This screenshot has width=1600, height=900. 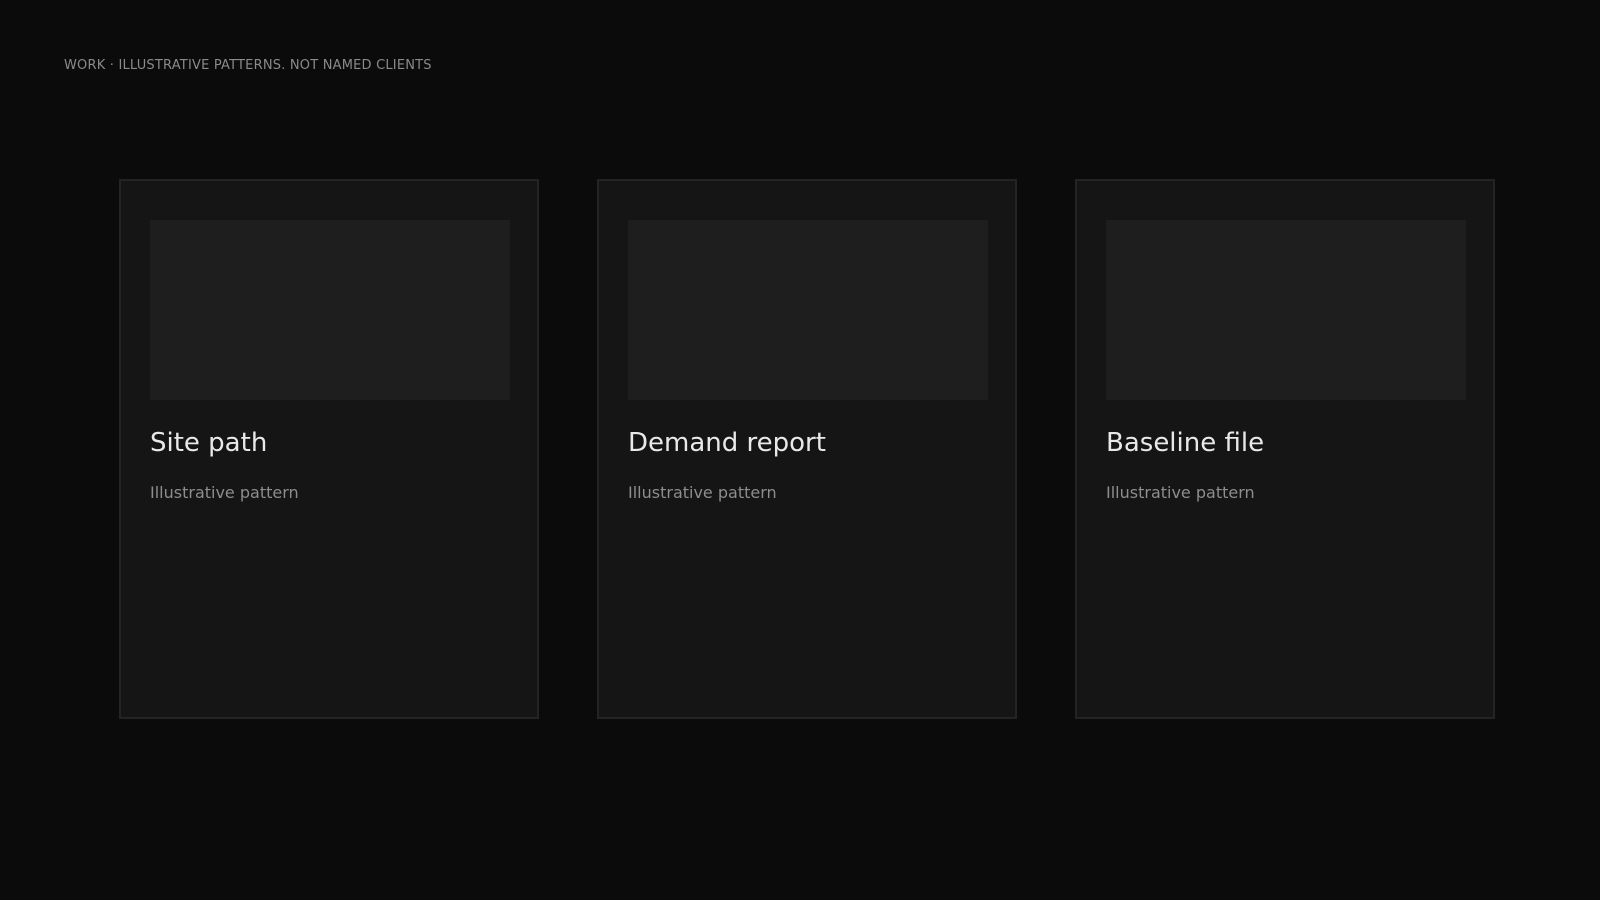 What do you see at coordinates (1185, 443) in the screenshot?
I see `card-title: Baseline file` at bounding box center [1185, 443].